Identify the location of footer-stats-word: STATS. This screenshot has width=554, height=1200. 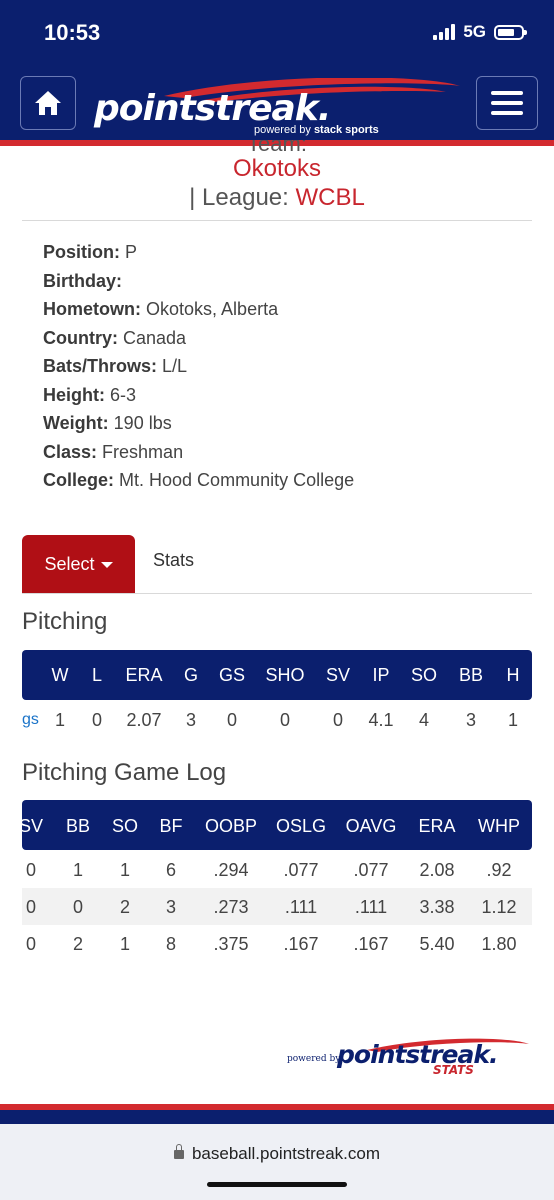
(453, 1070).